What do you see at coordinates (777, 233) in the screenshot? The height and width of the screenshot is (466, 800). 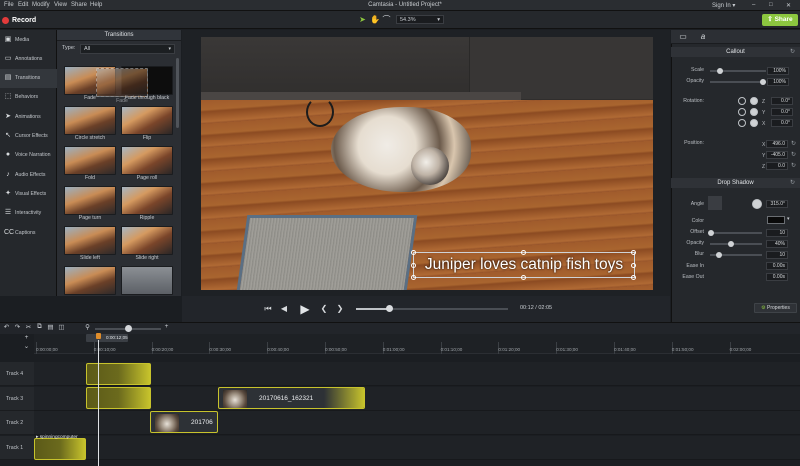 I see `offset-input: 10` at bounding box center [777, 233].